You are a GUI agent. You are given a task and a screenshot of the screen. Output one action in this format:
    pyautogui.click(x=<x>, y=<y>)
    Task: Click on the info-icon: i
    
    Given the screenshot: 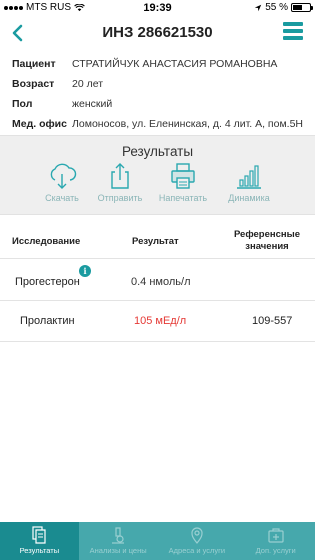 What is the action you would take?
    pyautogui.click(x=85, y=271)
    